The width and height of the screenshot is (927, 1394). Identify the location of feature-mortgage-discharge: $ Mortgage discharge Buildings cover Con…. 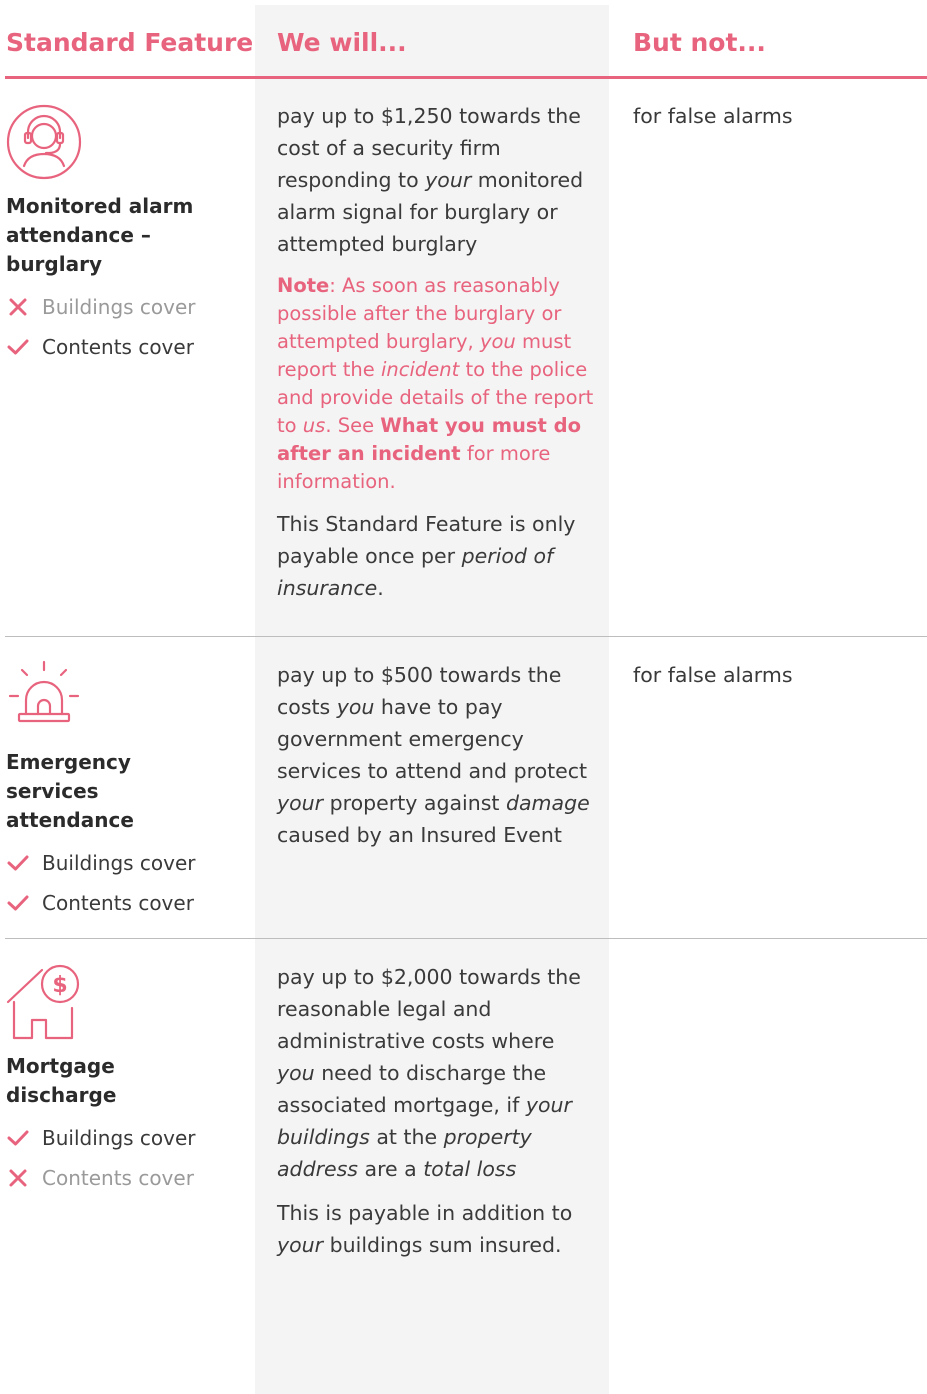
(126, 1079).